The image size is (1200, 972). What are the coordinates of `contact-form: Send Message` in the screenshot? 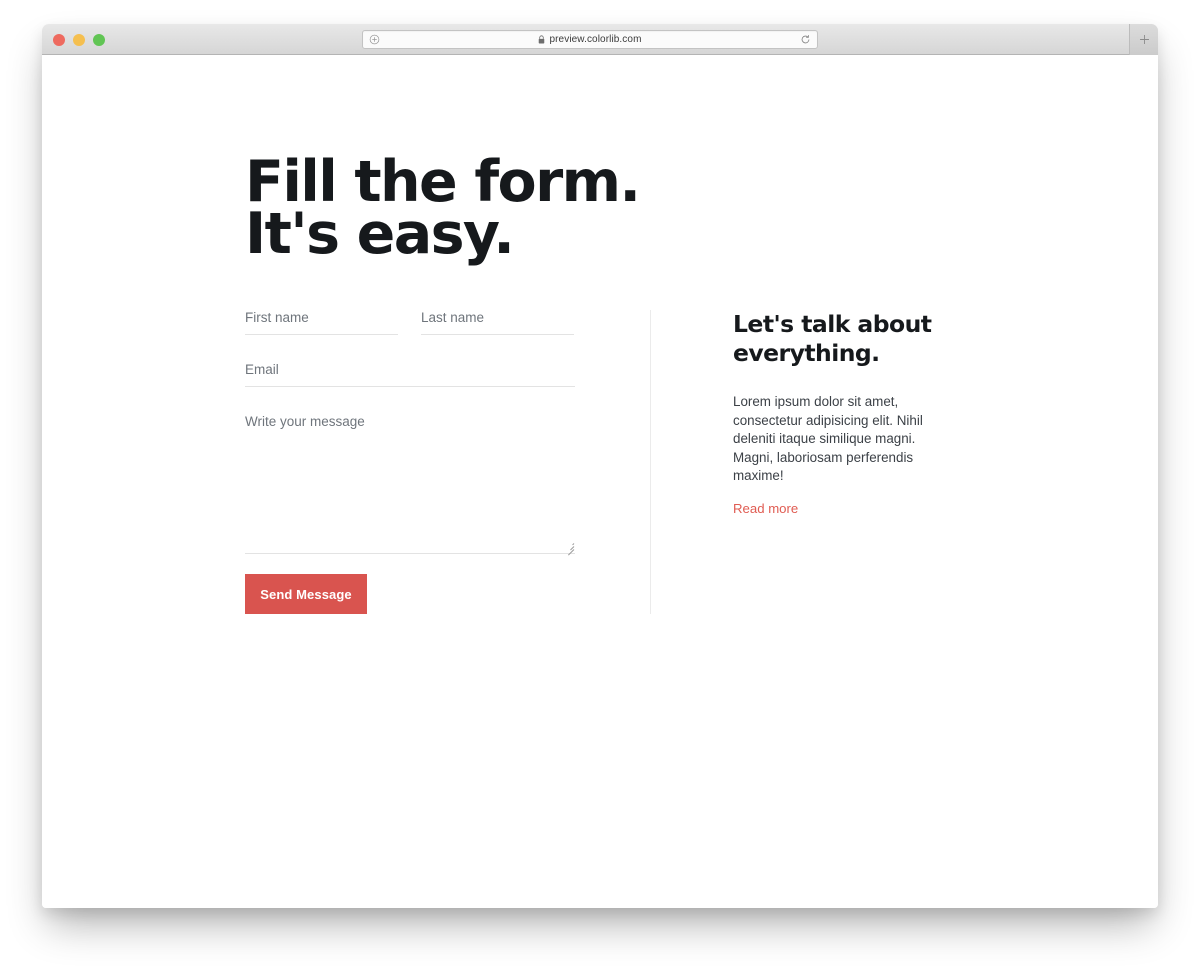 It's located at (447, 462).